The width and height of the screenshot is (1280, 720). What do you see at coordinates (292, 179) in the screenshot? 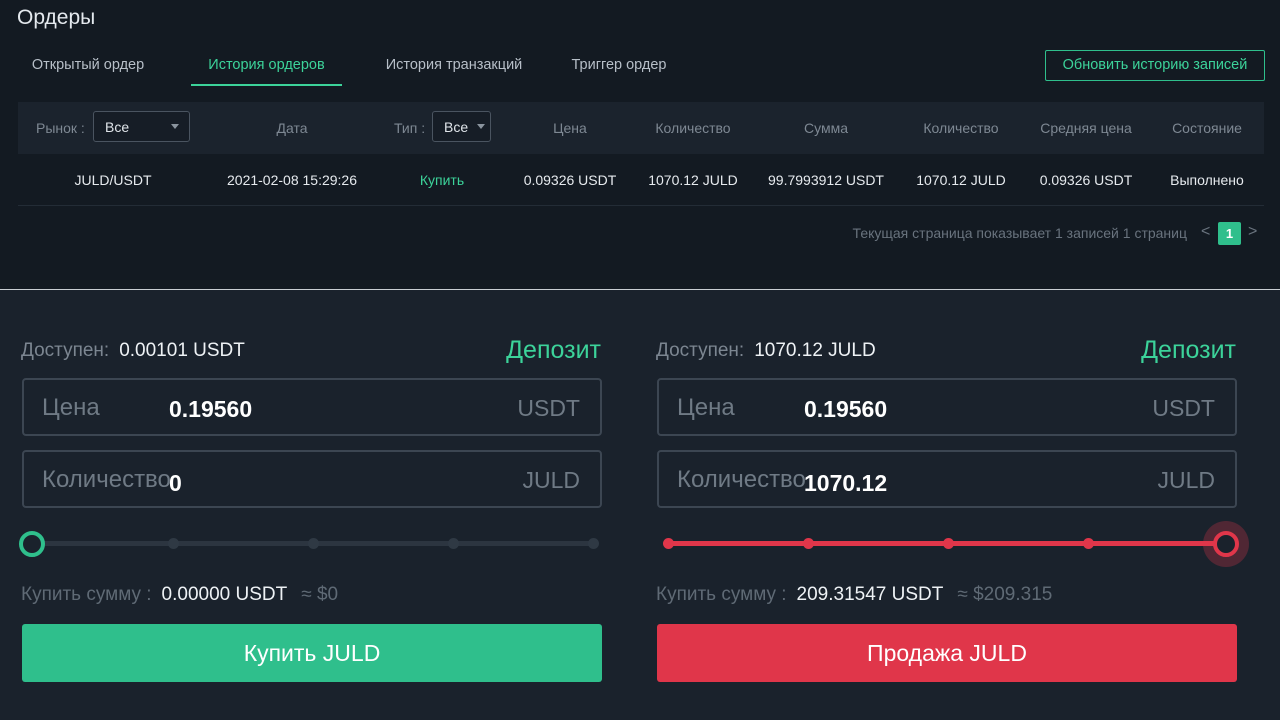
I see `row-date: 2021-02-08 15:29:26` at bounding box center [292, 179].